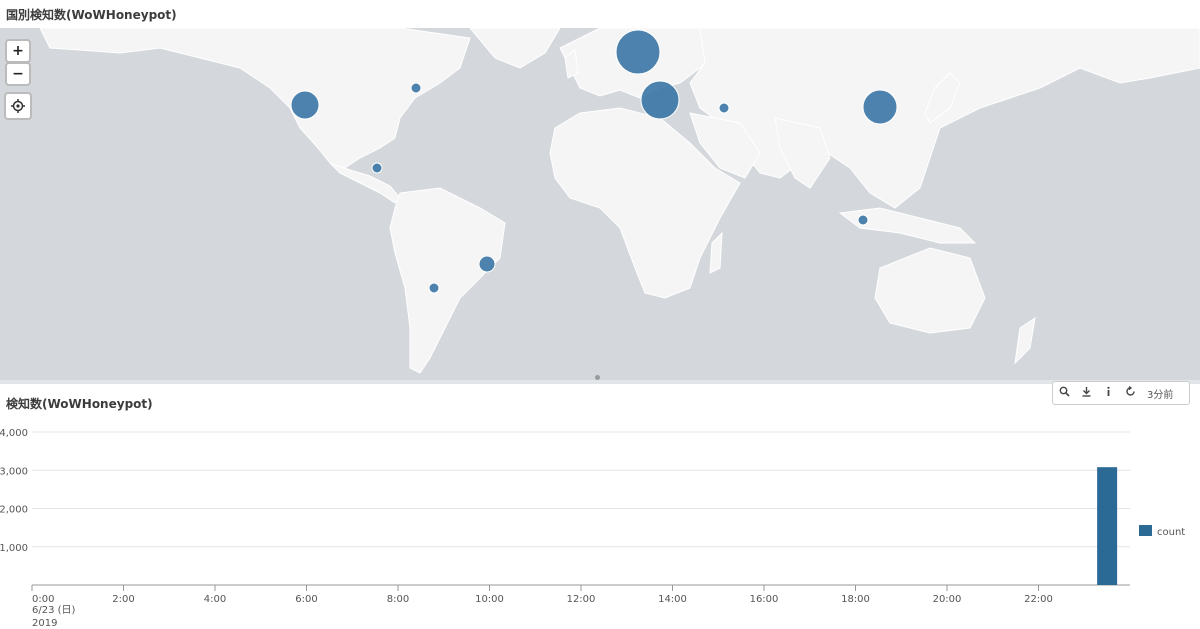  Describe the element at coordinates (416, 88) in the screenshot. I see `marker-us-east` at that location.